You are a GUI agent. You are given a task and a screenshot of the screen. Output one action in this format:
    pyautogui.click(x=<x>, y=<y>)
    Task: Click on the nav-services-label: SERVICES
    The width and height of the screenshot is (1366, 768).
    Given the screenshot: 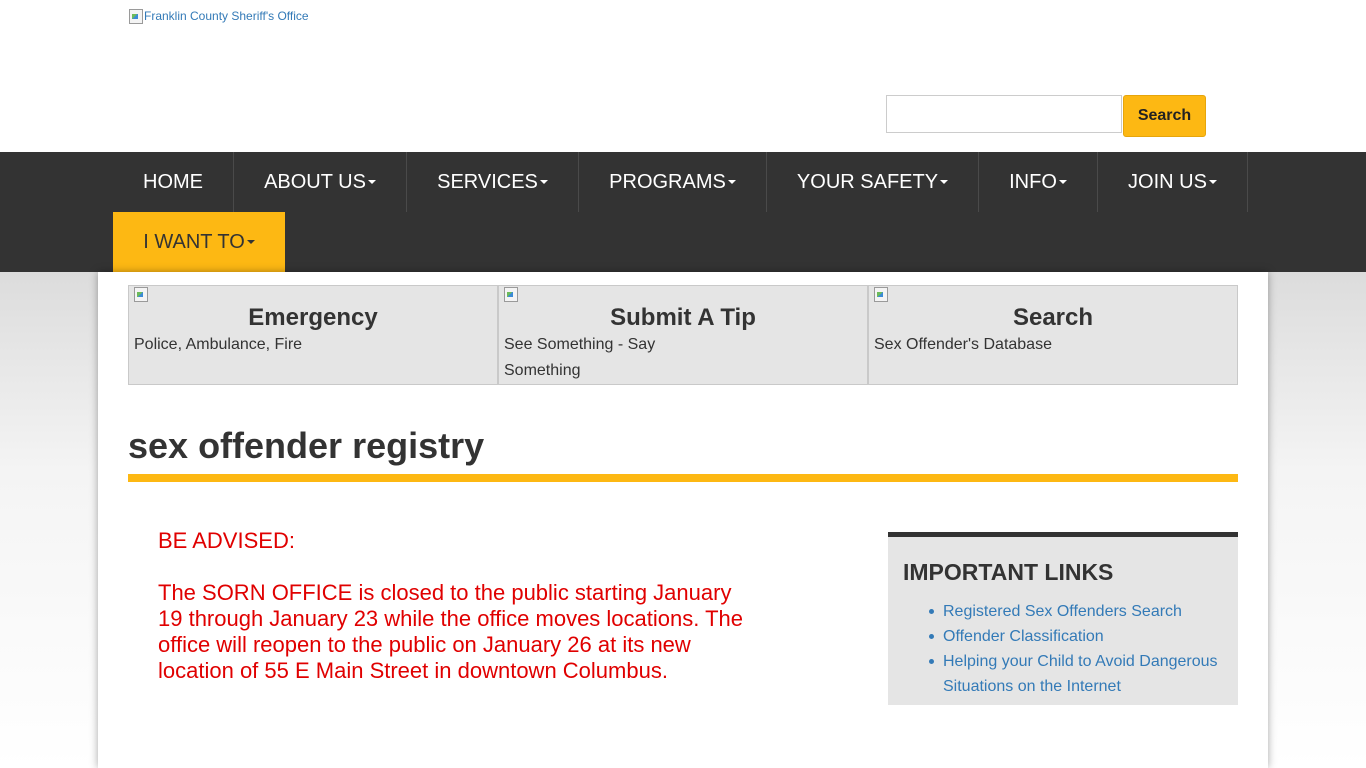 What is the action you would take?
    pyautogui.click(x=487, y=181)
    